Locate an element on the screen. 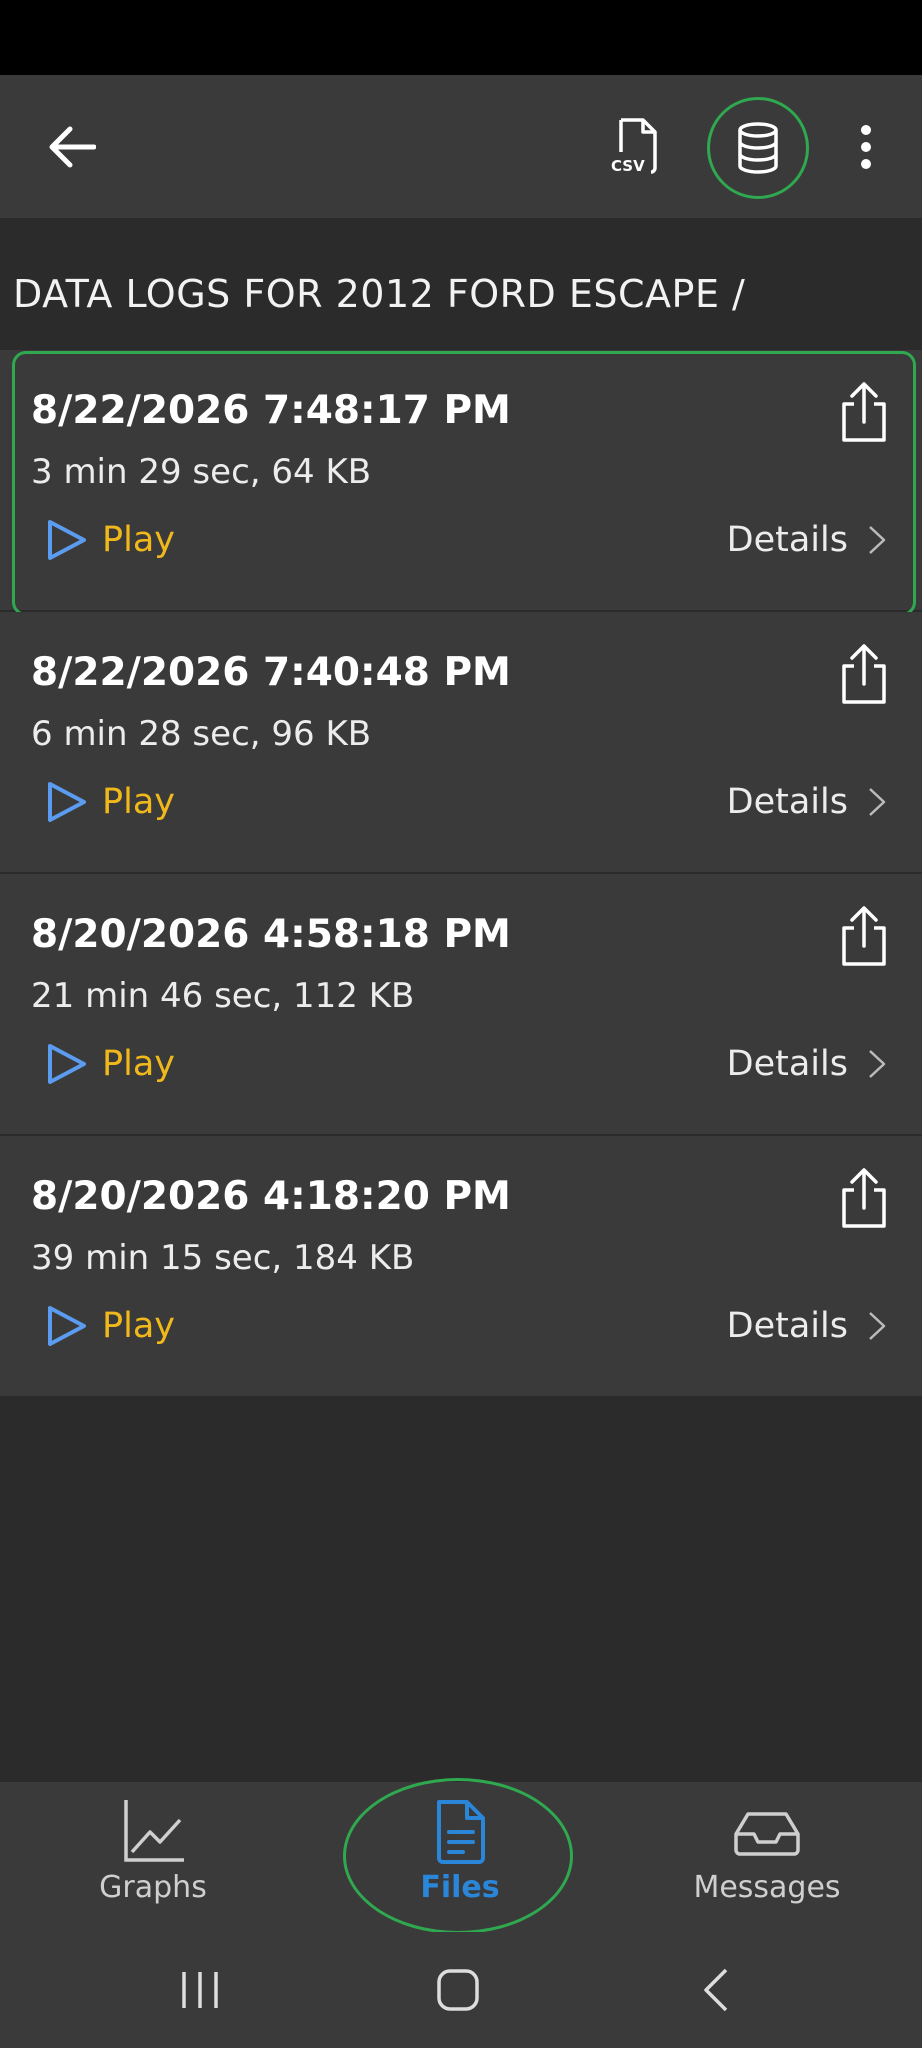 Image resolution: width=922 pixels, height=2048 pixels. csv-file-icon: CSV is located at coordinates (634, 146).